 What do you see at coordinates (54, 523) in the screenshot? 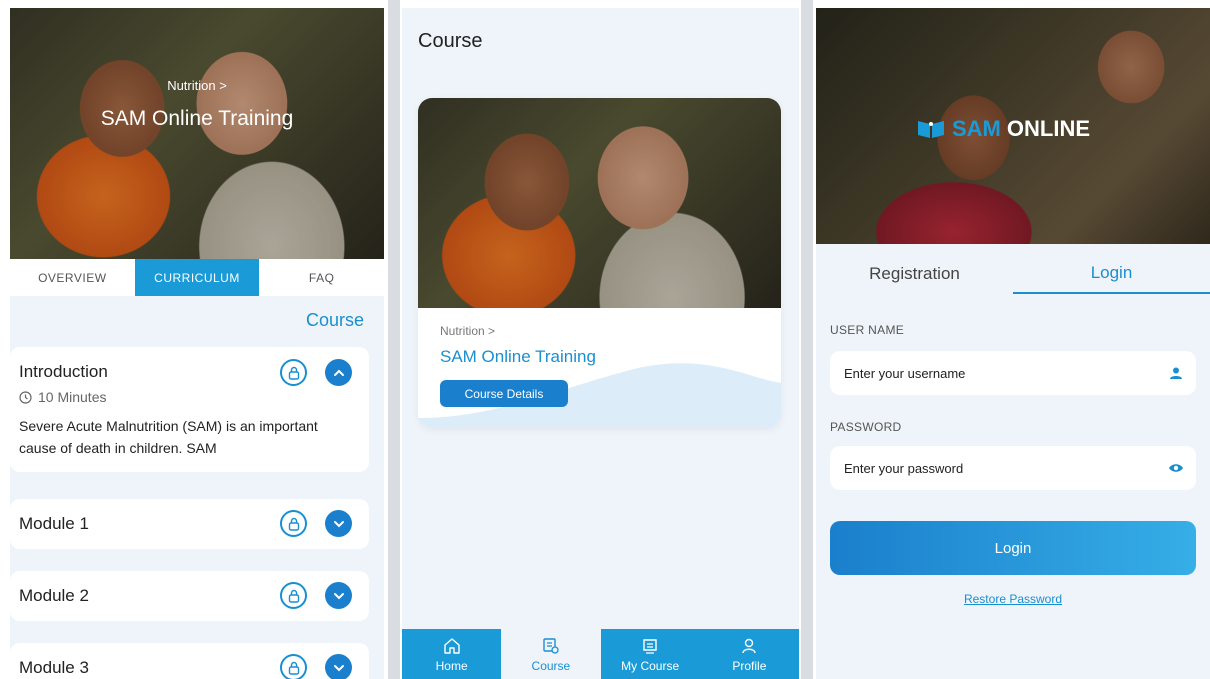
I see `module-title: Module 1` at bounding box center [54, 523].